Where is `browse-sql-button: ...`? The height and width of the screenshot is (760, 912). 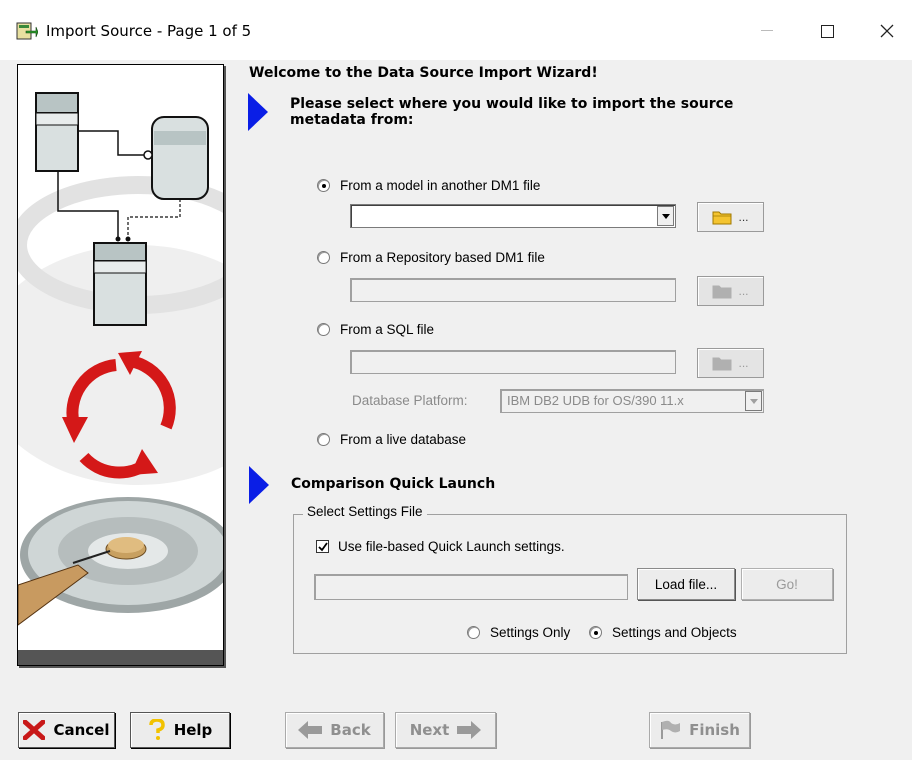 browse-sql-button: ... is located at coordinates (730, 363).